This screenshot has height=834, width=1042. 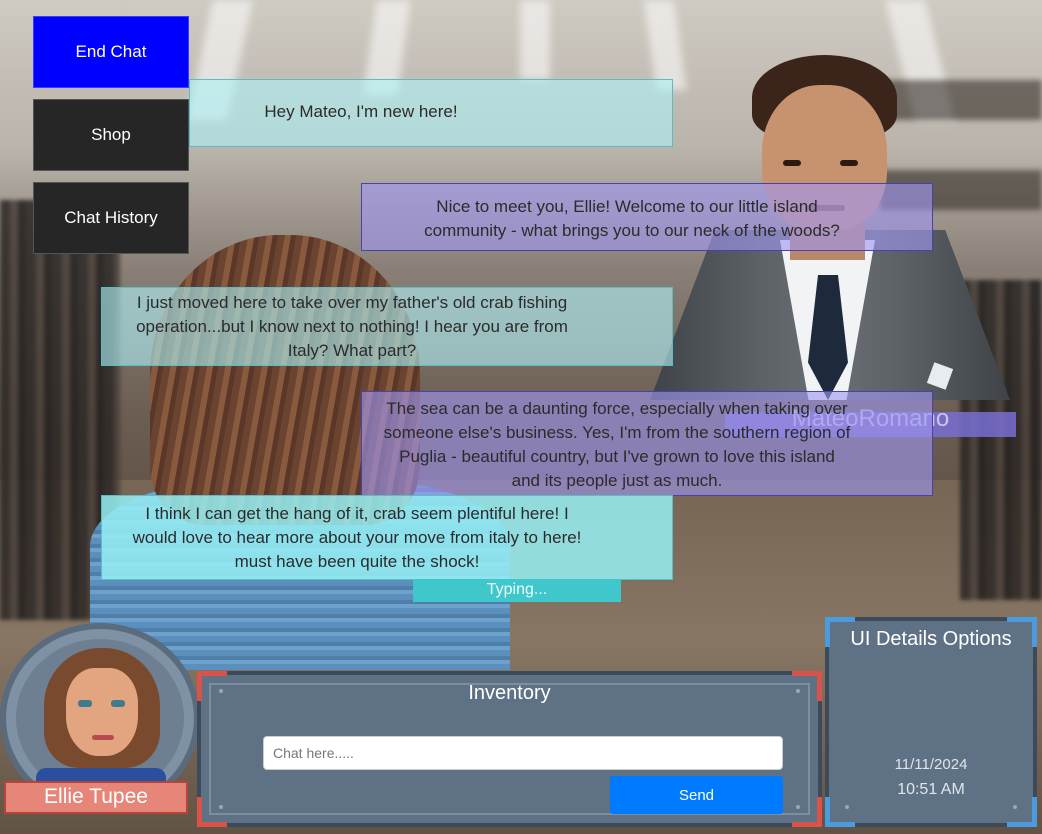 I want to click on inventory-title: Inventory, so click(x=509, y=693).